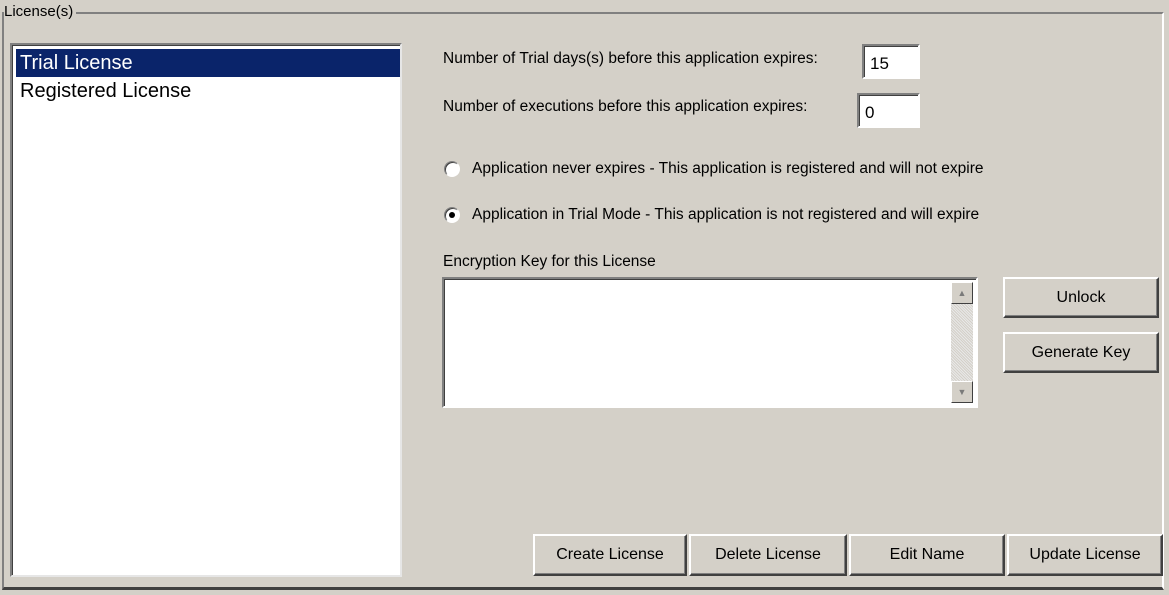 This screenshot has width=1169, height=595. I want to click on encryption-key-scrollbar: ▲ ▼, so click(962, 342).